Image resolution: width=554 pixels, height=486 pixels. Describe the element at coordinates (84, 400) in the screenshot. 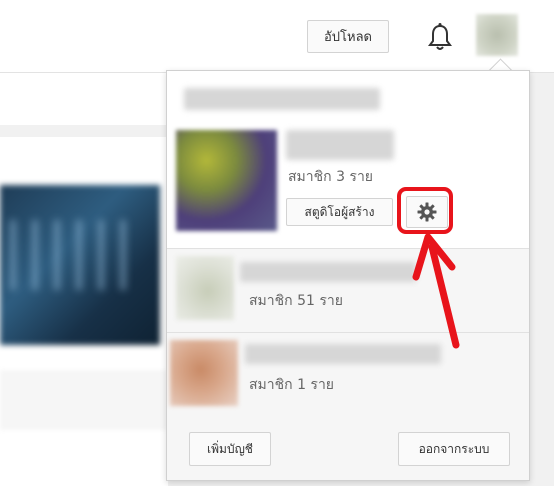

I see `page-content-strip` at that location.